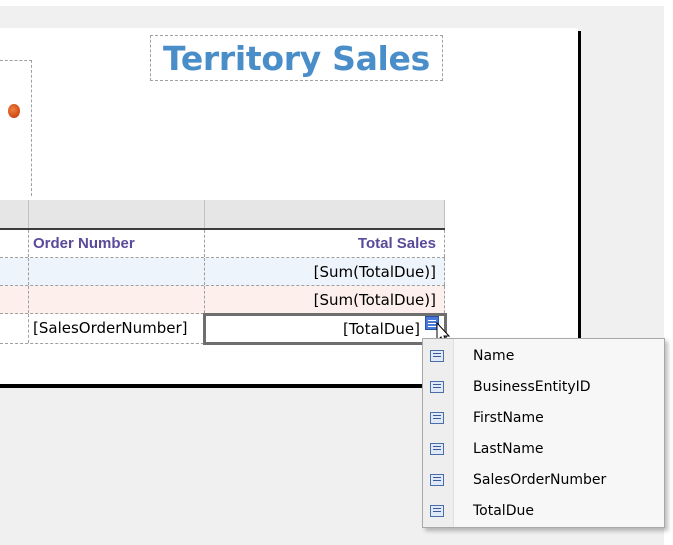  What do you see at coordinates (14, 111) in the screenshot?
I see `chart-marker` at bounding box center [14, 111].